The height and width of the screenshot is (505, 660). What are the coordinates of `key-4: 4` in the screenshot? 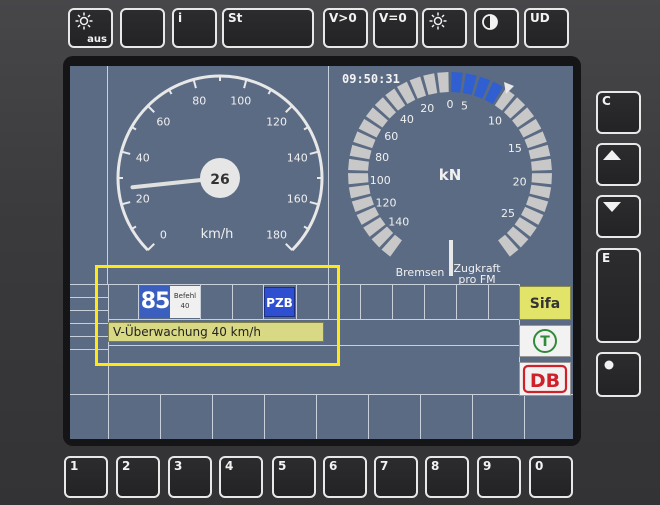 It's located at (241, 477).